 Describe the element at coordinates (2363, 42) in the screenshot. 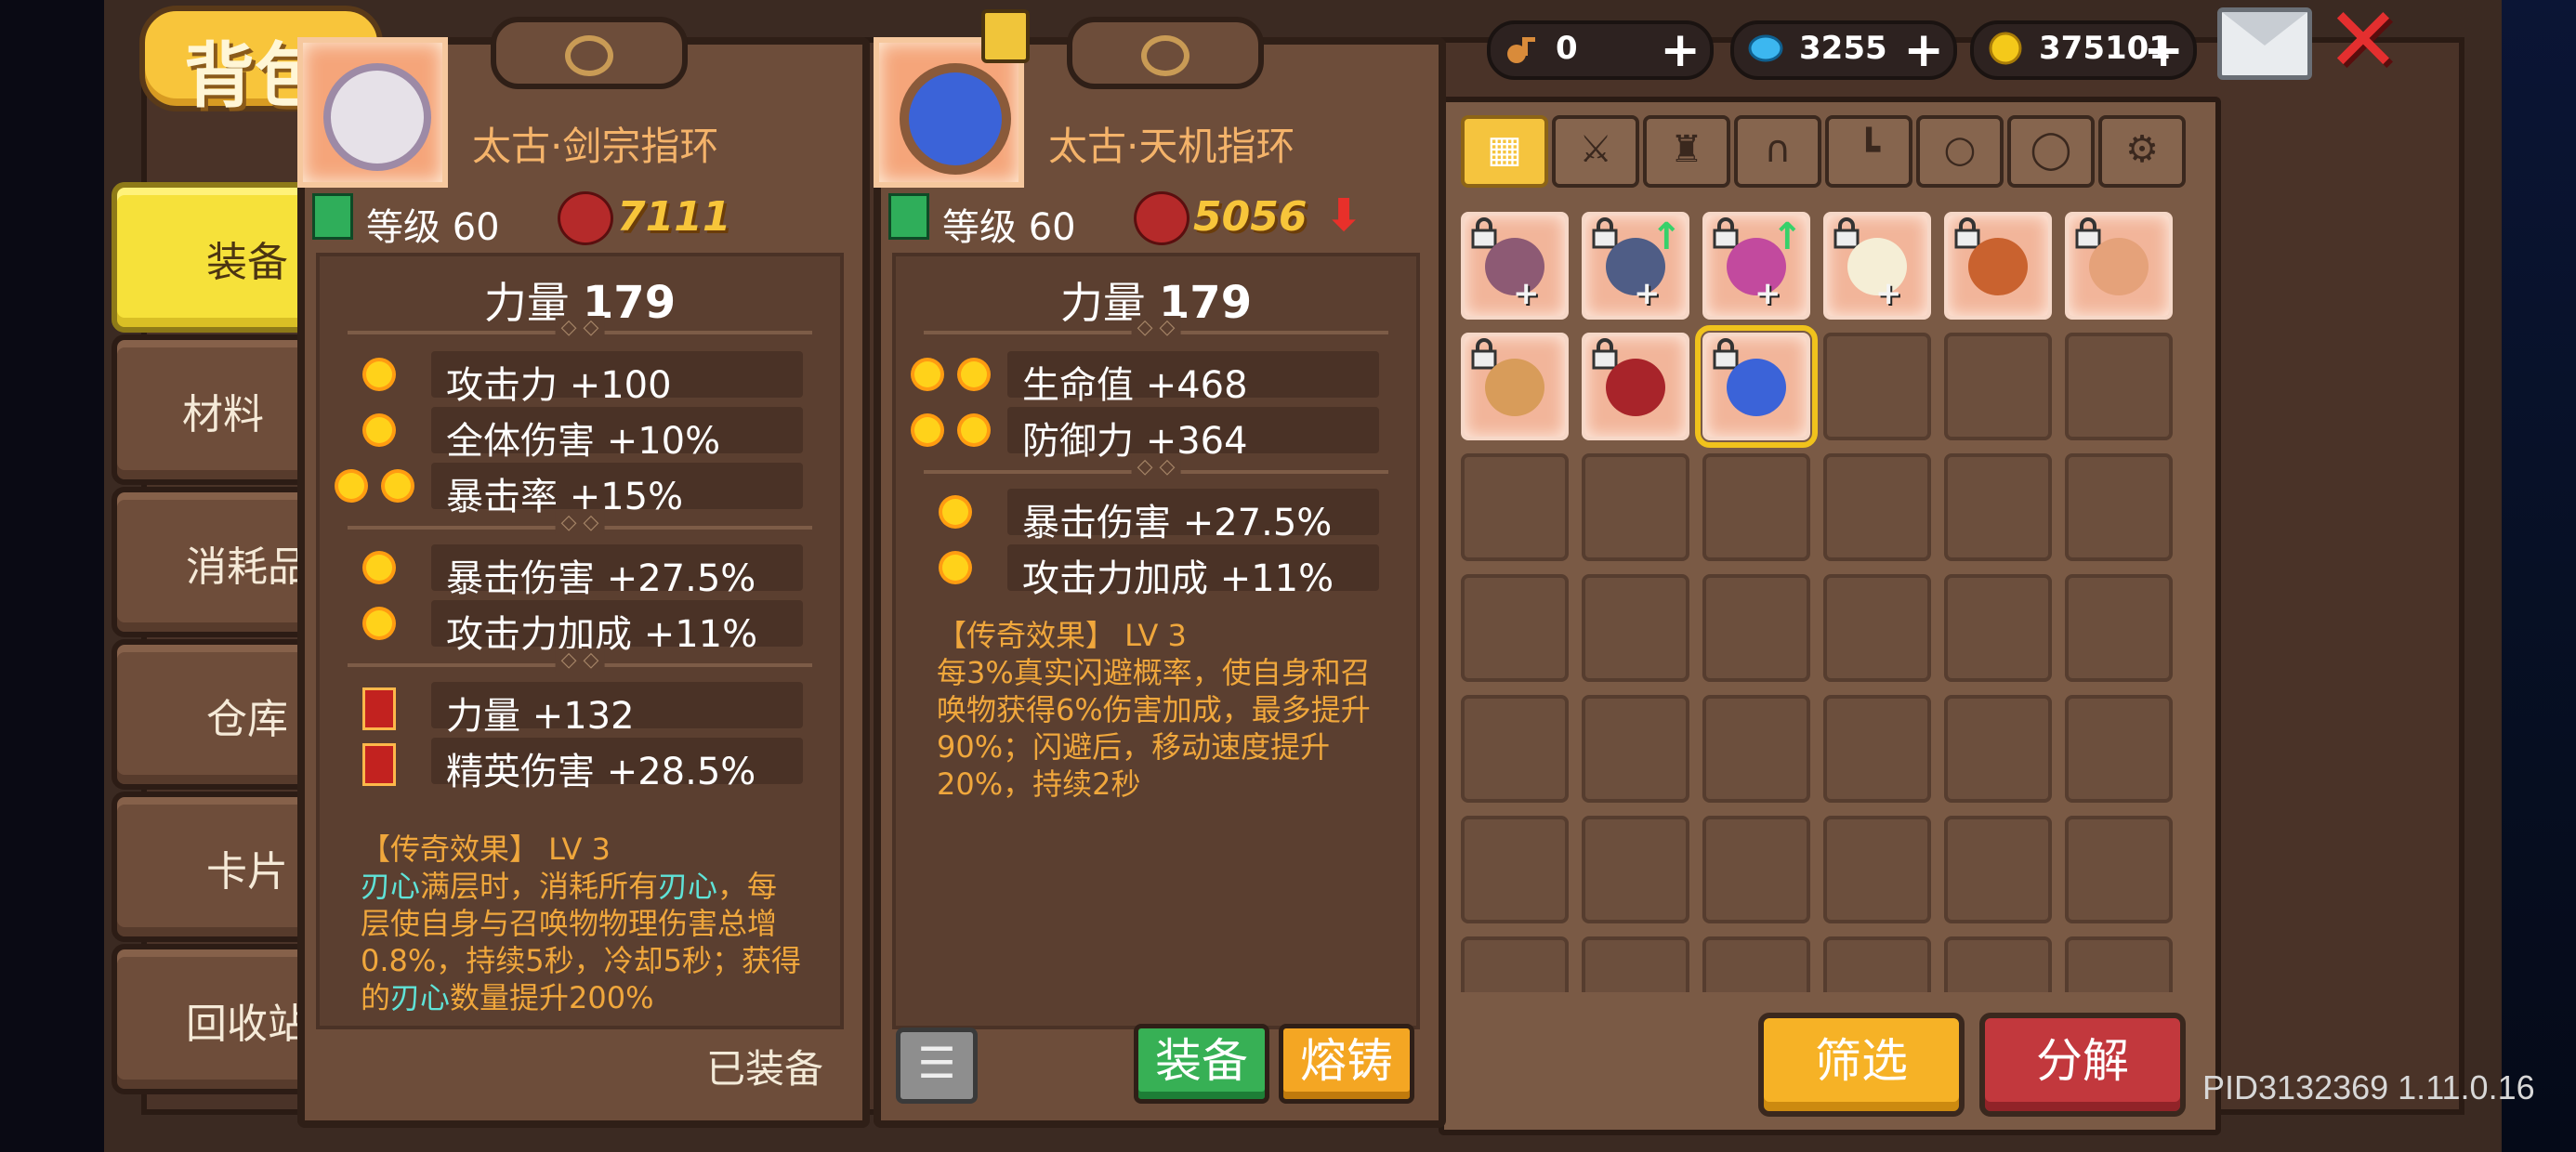

I see `close-x-icon: ✕` at that location.